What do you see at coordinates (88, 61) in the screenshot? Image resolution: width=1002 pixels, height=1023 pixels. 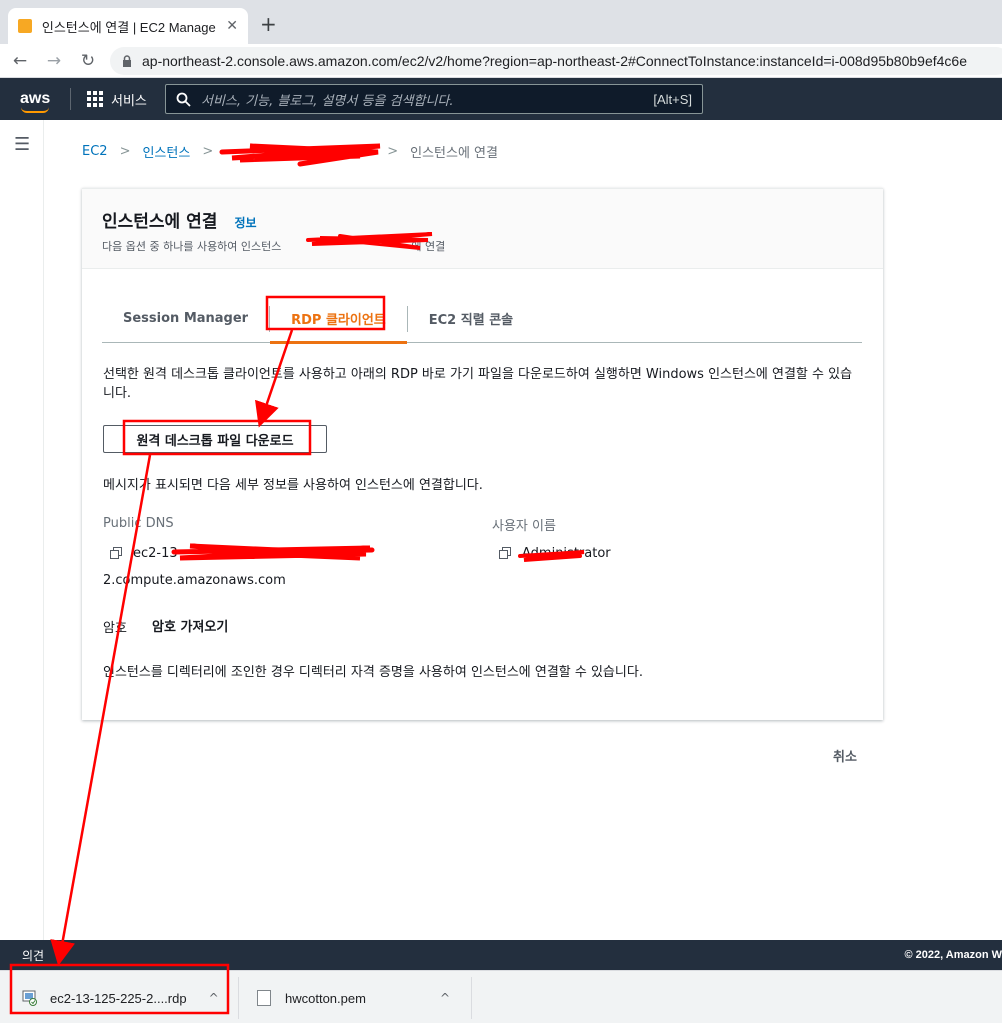 I see `reload-icon: ↻` at bounding box center [88, 61].